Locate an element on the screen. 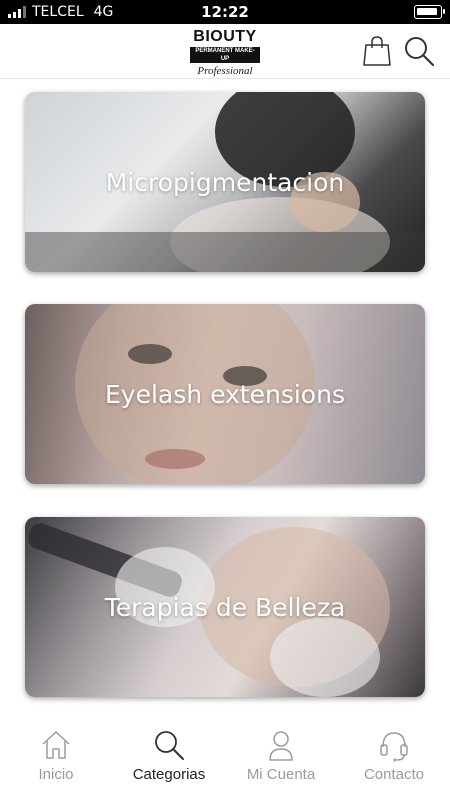 This screenshot has width=450, height=800. bottom-tab-bar: Inicio Categorias Mi Cuenta Contacto is located at coordinates (225, 760).